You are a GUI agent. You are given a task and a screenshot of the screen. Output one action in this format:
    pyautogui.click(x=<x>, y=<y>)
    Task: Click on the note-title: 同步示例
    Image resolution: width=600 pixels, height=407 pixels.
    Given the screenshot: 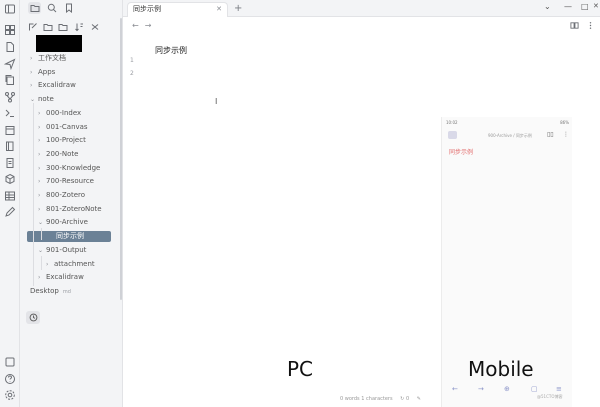 What is the action you would take?
    pyautogui.click(x=171, y=50)
    